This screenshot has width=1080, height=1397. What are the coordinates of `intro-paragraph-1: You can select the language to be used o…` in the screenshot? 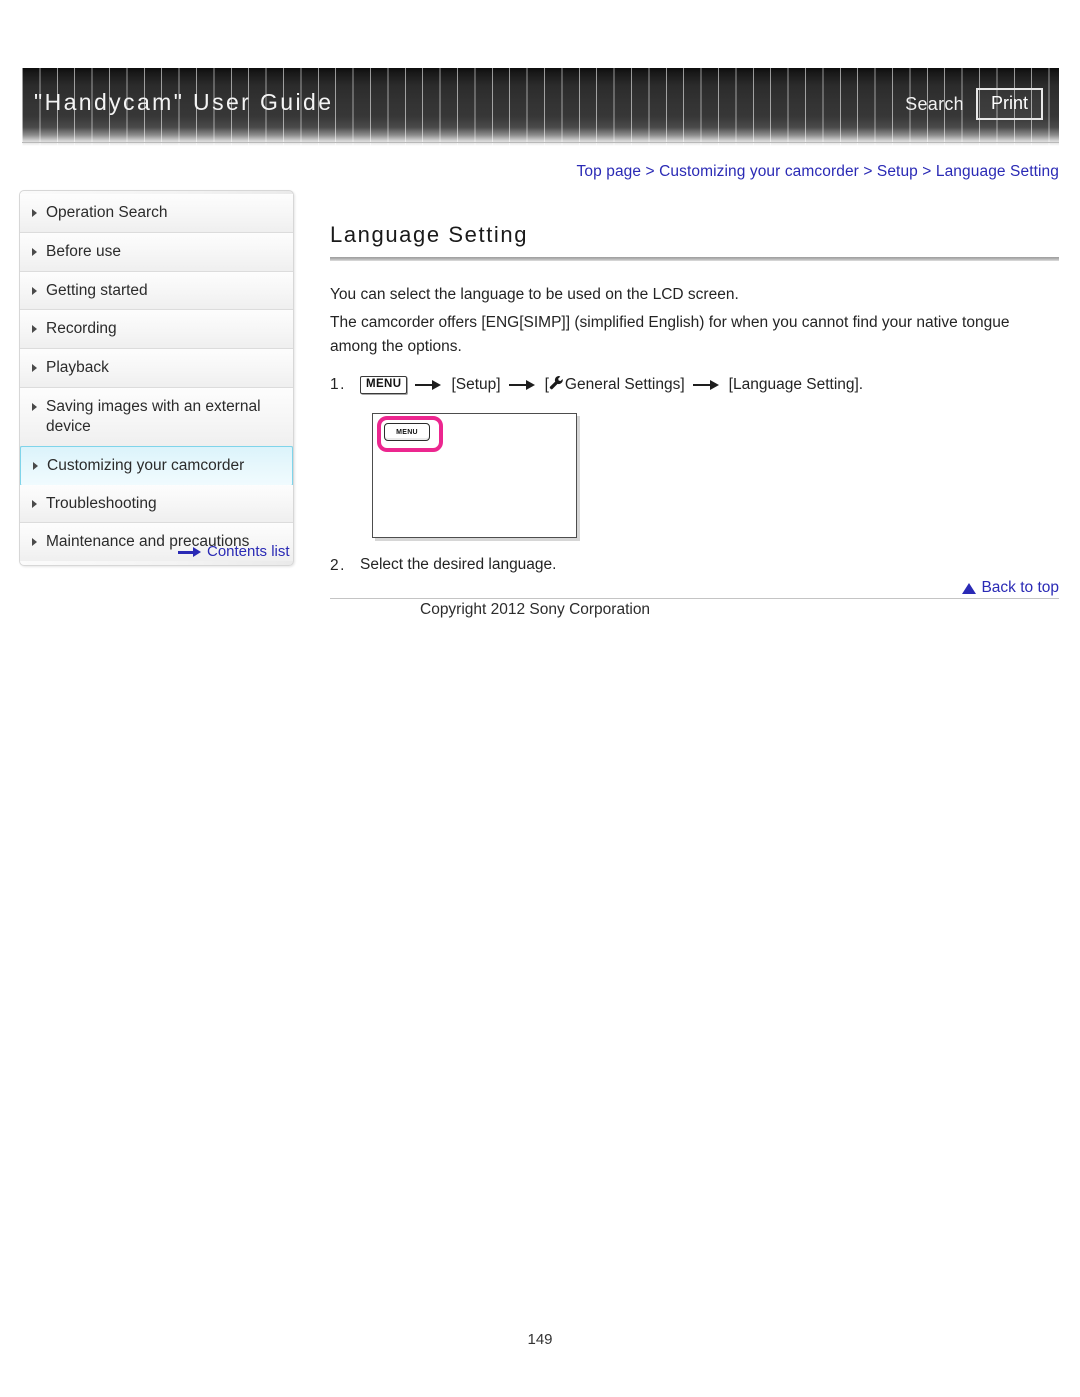 It's located at (534, 294).